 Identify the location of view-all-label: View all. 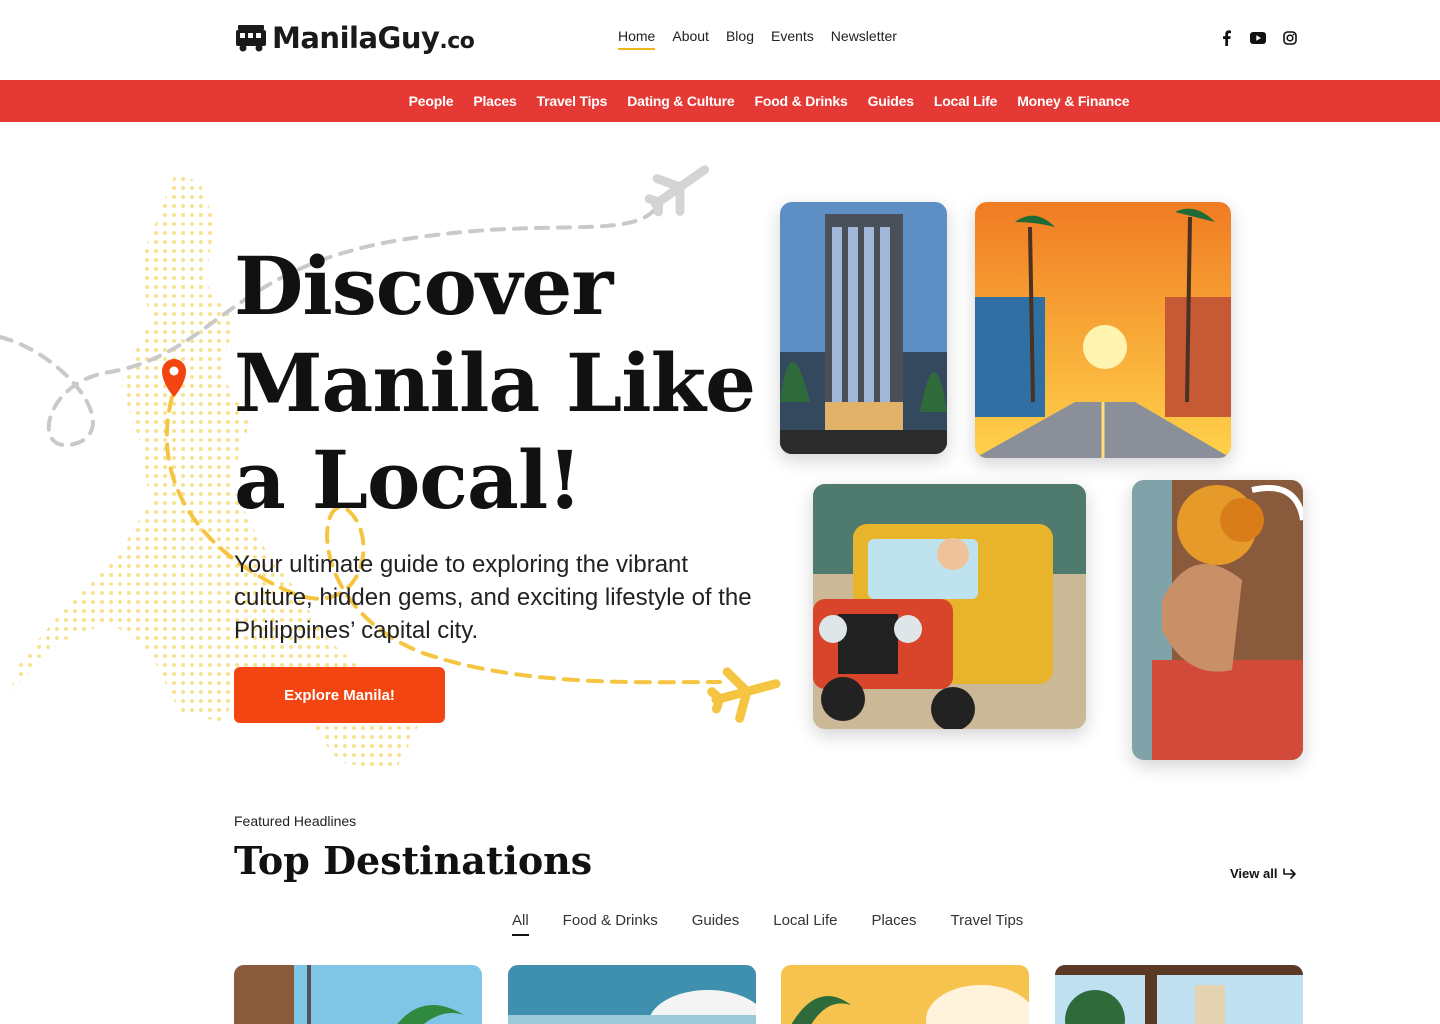
(1254, 873).